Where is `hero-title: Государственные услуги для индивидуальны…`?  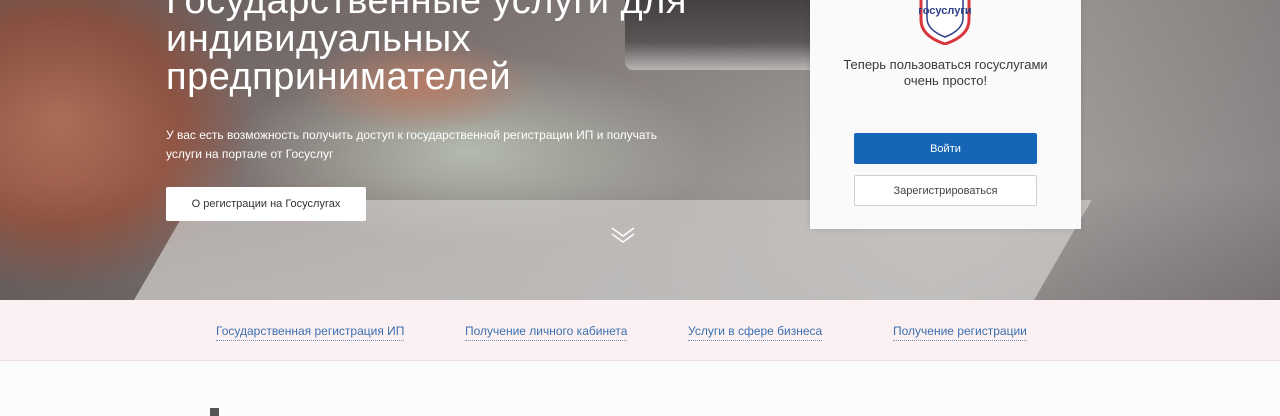
hero-title: Государственные услуги для индивидуальны… is located at coordinates (456, 48).